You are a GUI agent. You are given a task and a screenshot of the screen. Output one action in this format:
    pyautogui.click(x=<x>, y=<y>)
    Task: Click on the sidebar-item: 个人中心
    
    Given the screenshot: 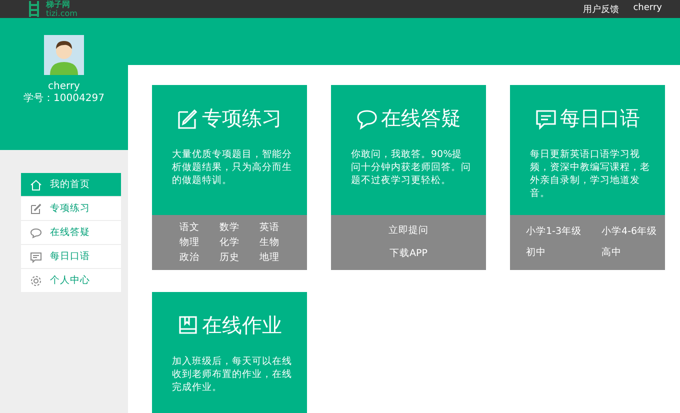 What is the action you would take?
    pyautogui.click(x=71, y=281)
    